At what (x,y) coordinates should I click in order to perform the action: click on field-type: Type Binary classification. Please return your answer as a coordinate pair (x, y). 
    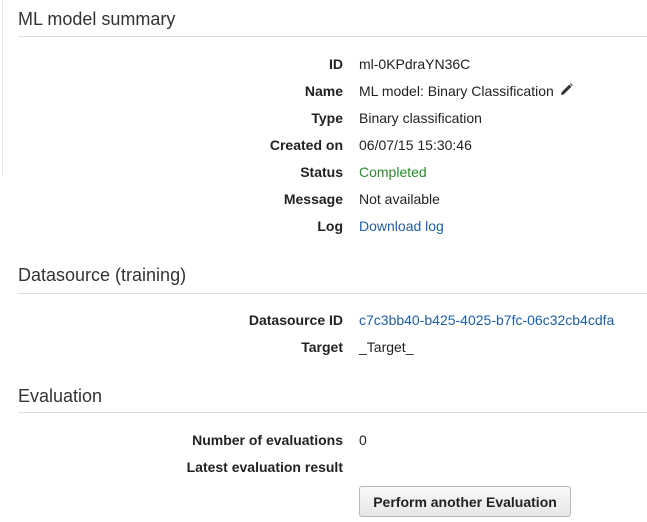
    Looking at the image, I should click on (323, 118).